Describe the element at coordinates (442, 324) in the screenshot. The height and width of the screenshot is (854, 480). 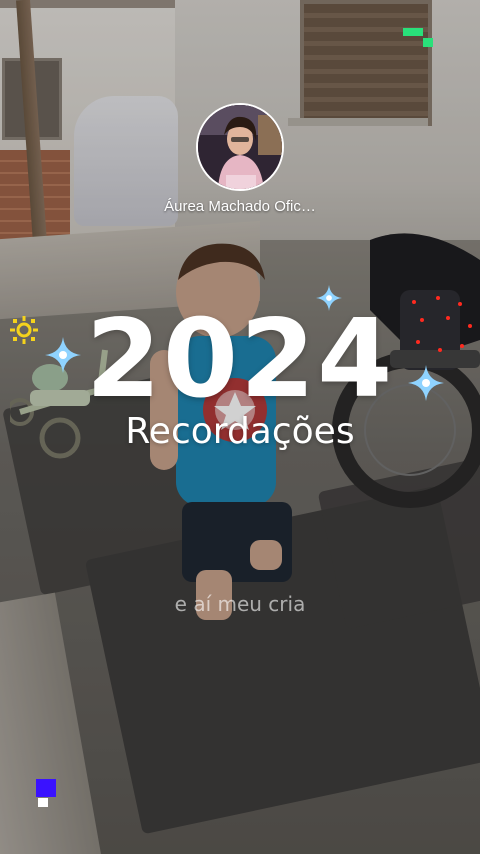
I see `dots-icon` at that location.